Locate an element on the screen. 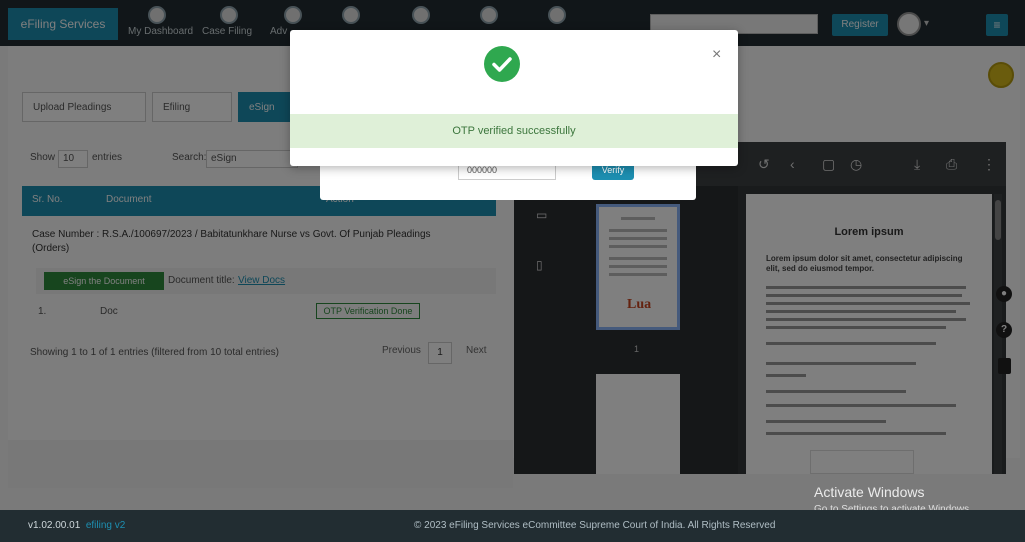 This screenshot has width=1025, height=542. check-circle-icon is located at coordinates (502, 64).